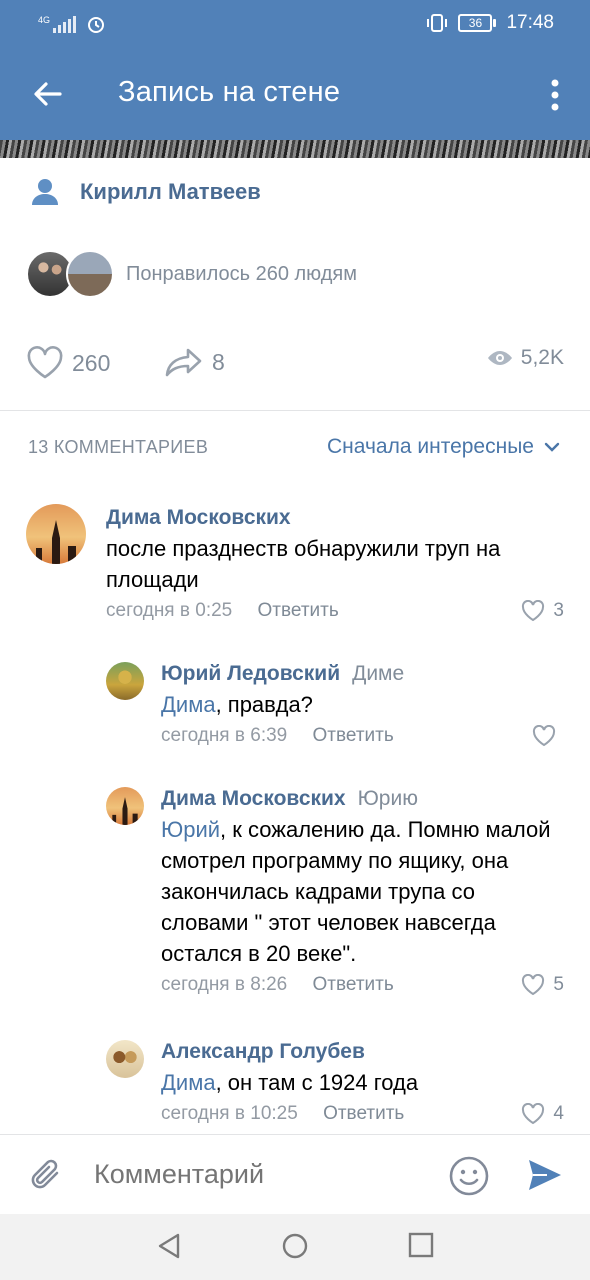 This screenshot has height=1280, width=590. What do you see at coordinates (295, 24) in the screenshot?
I see `status-bar: 4G 36 17:48` at bounding box center [295, 24].